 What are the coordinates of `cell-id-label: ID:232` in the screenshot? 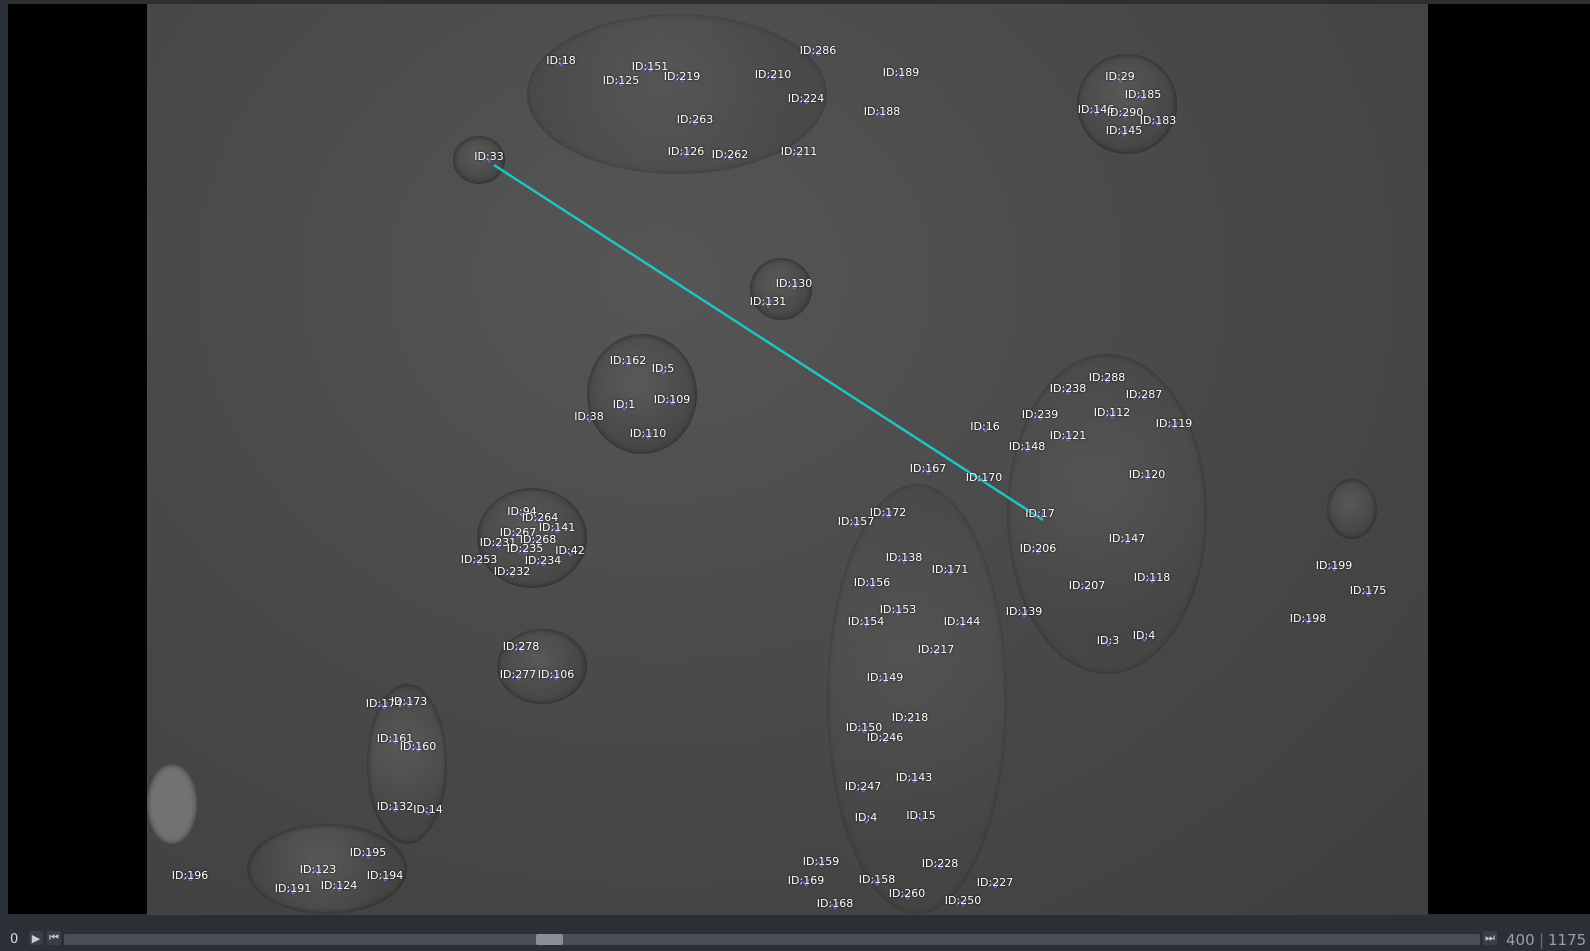 It's located at (512, 572).